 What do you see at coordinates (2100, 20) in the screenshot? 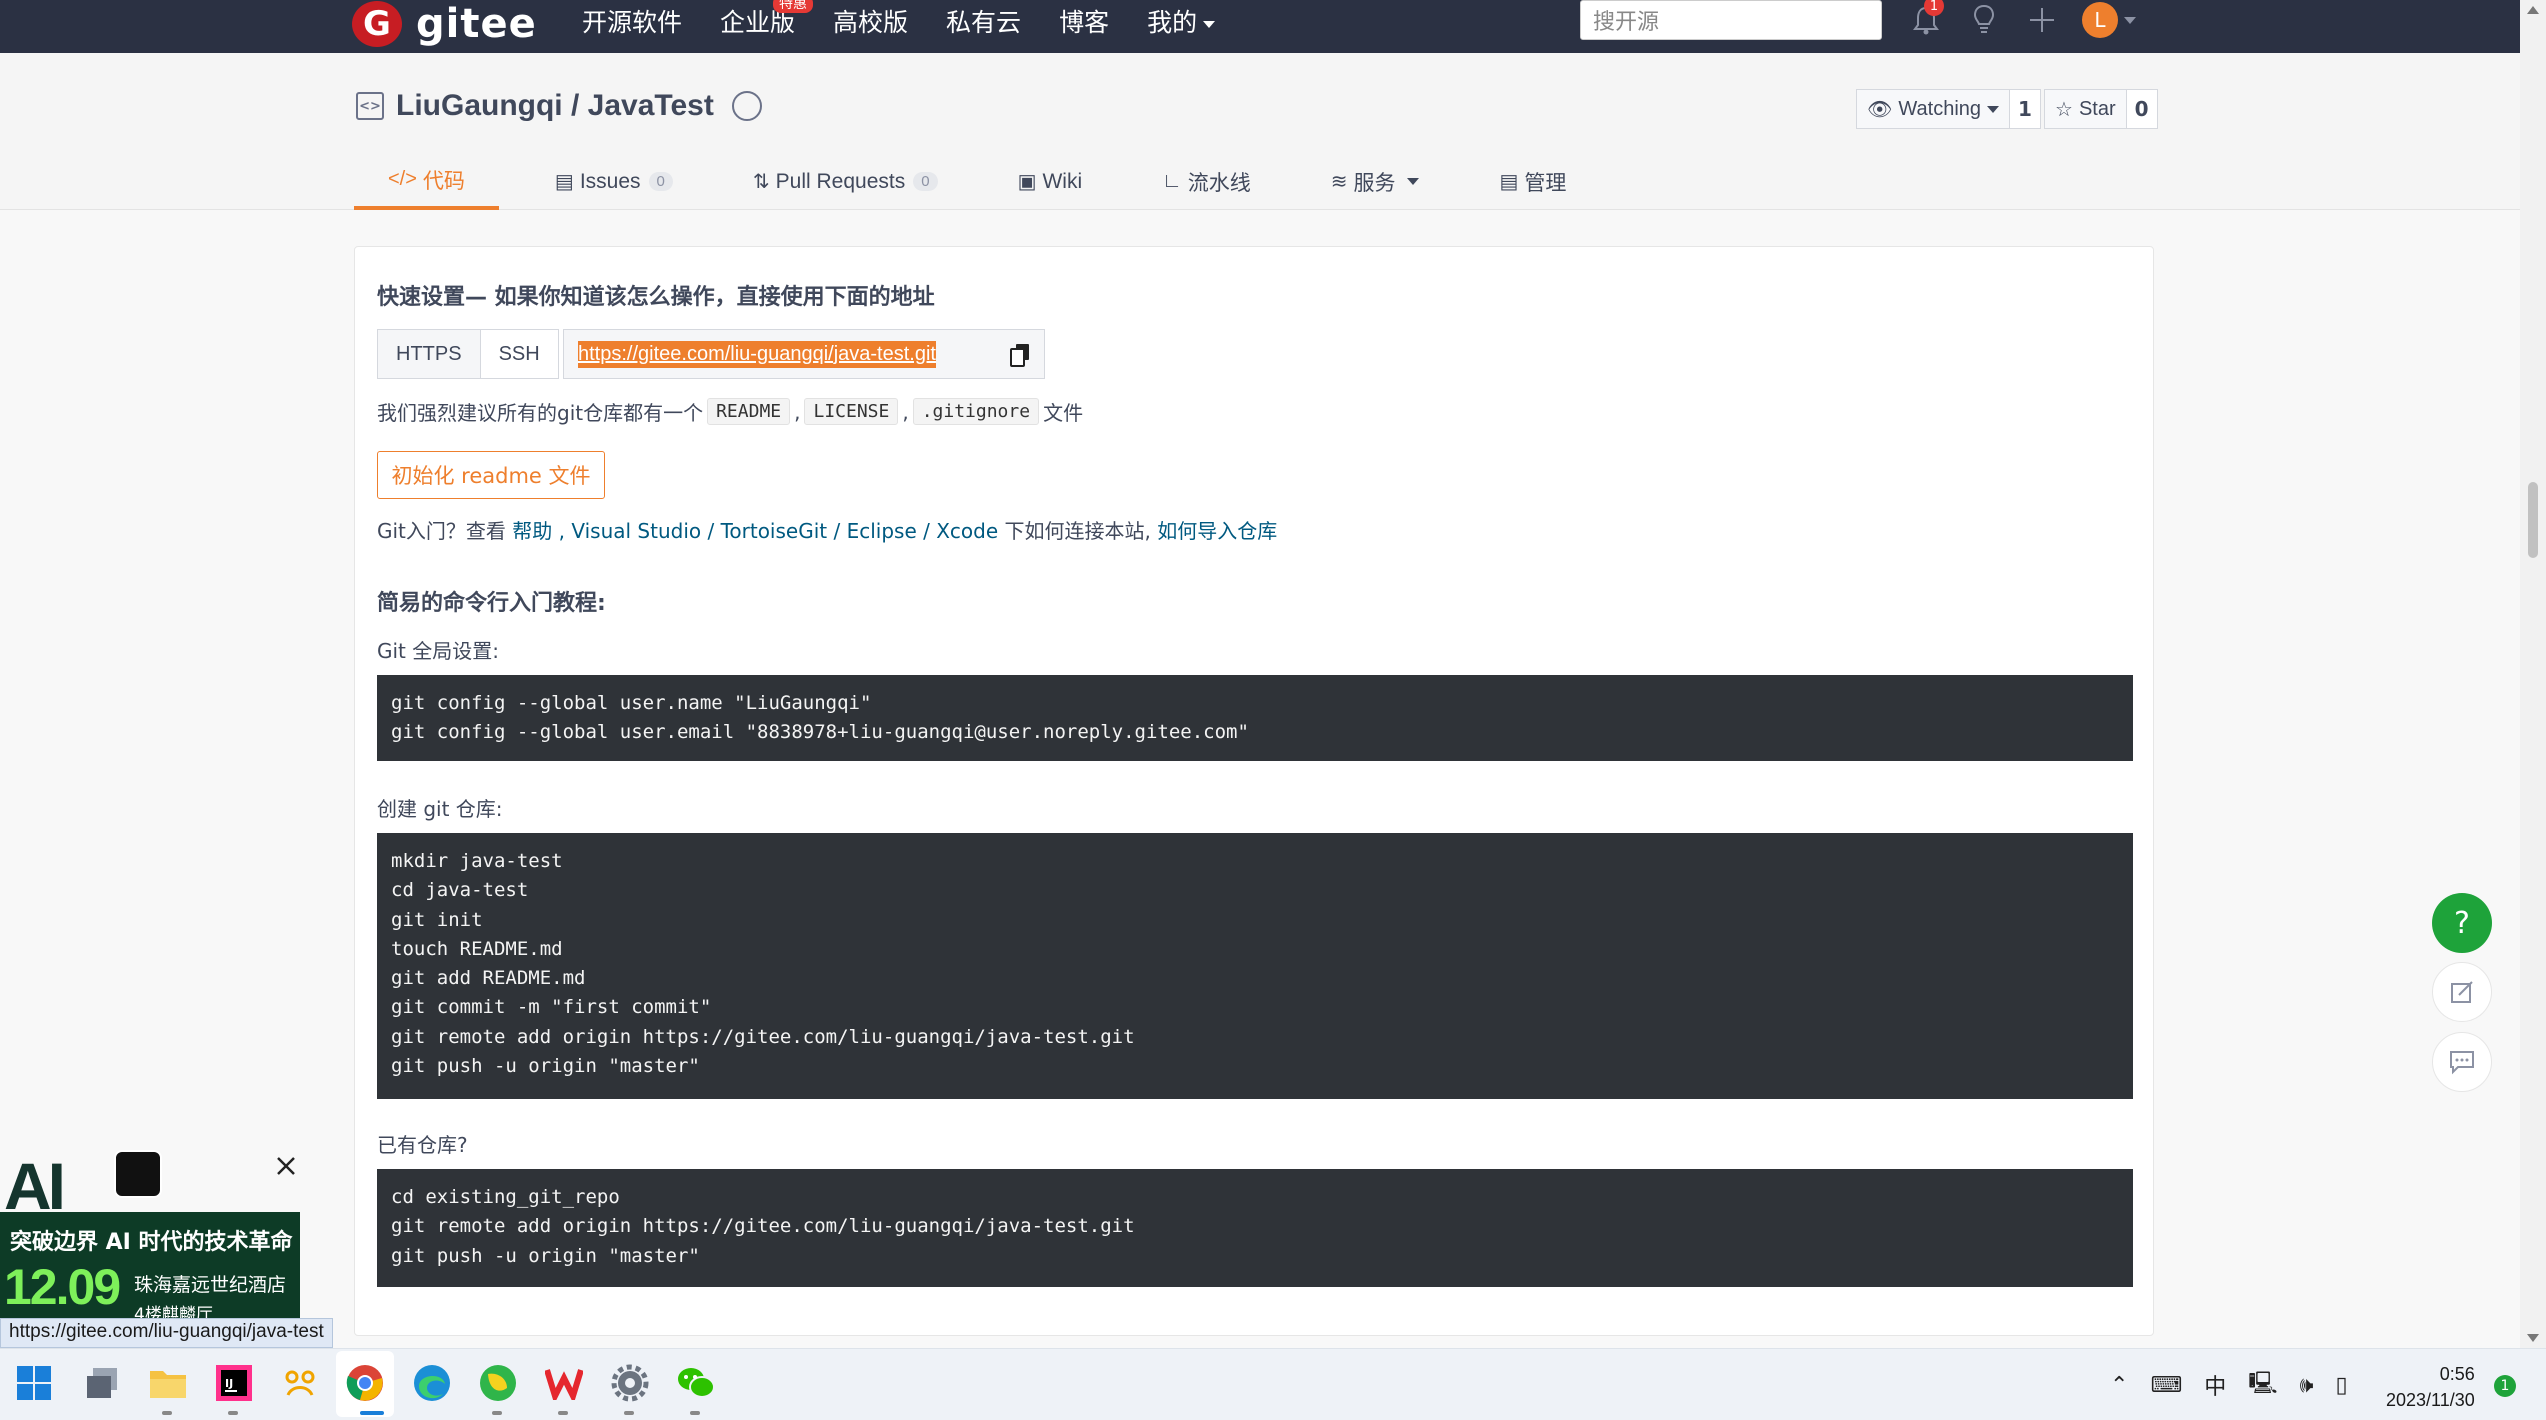
I see `avatar: L` at bounding box center [2100, 20].